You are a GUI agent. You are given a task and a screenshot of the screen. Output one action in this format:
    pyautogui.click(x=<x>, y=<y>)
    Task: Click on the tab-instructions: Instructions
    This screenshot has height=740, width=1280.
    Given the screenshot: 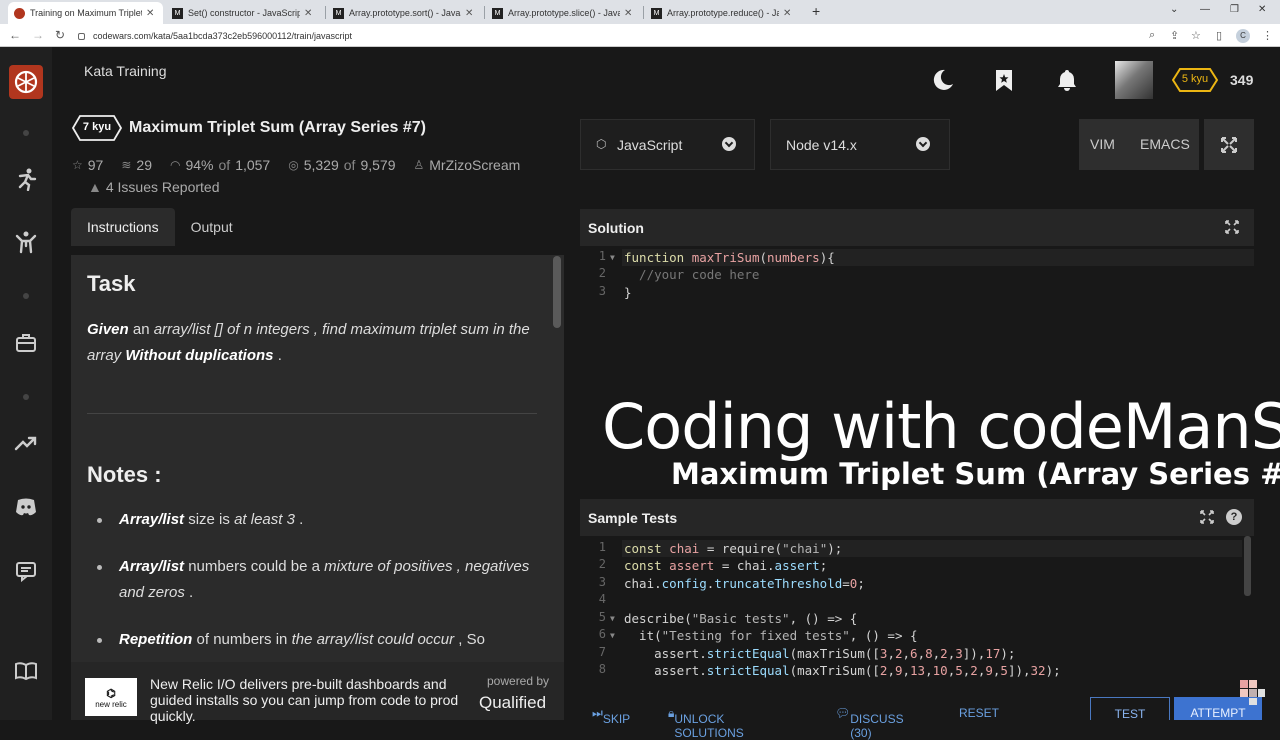 What is the action you would take?
    pyautogui.click(x=123, y=227)
    